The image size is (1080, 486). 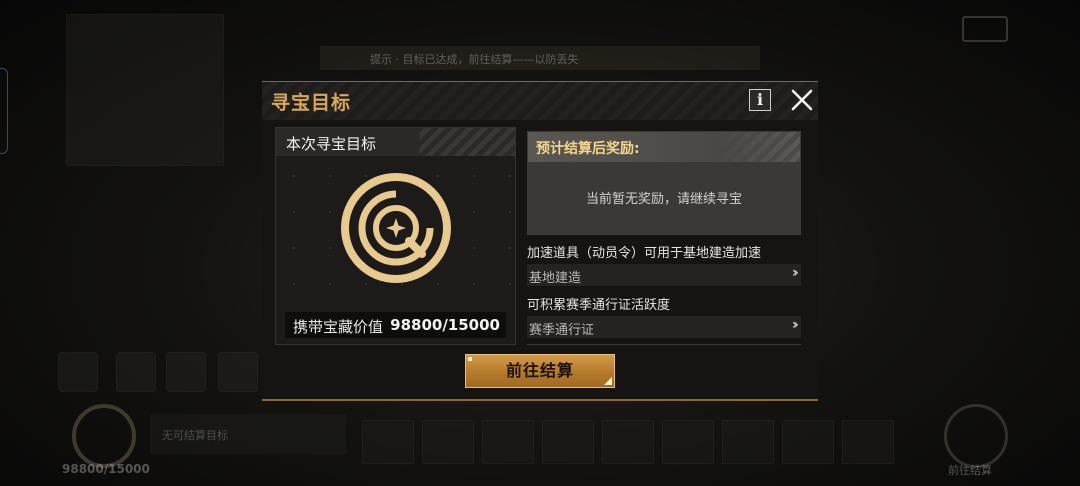 What do you see at coordinates (338, 327) in the screenshot?
I see `treasure-value-label: 携带宝藏价值` at bounding box center [338, 327].